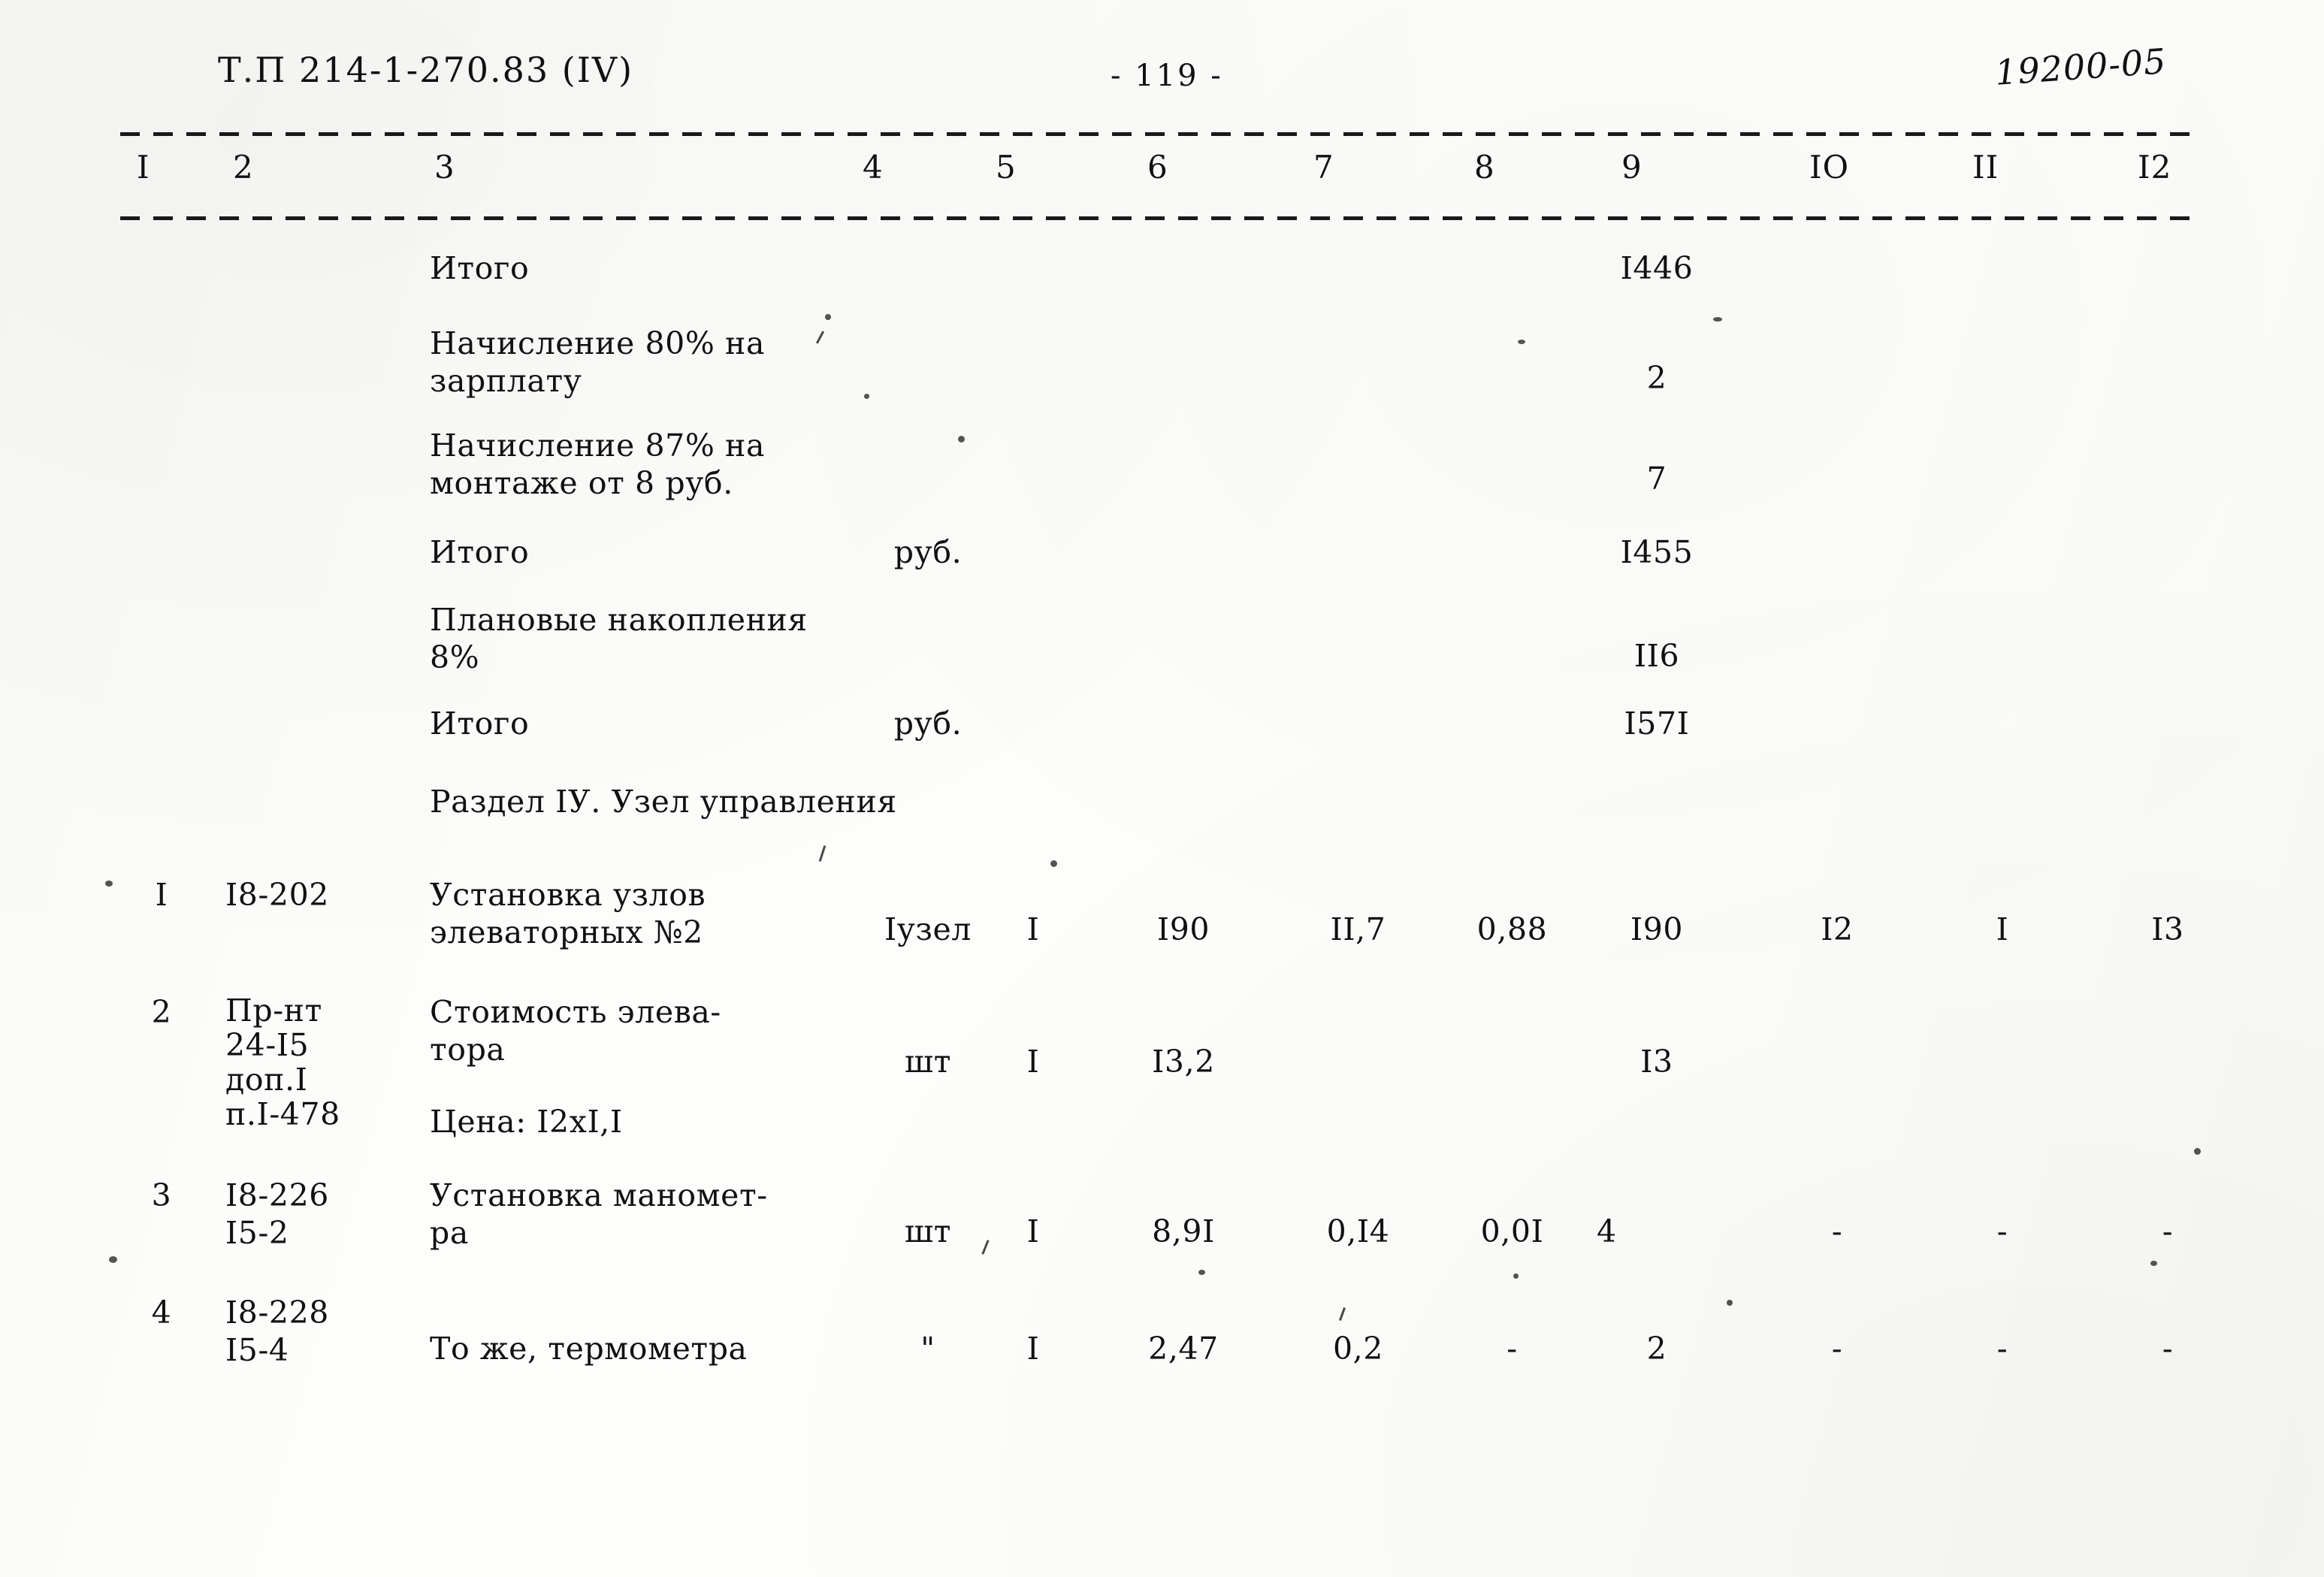  I want to click on summary-row-col9: 7, so click(1657, 479).